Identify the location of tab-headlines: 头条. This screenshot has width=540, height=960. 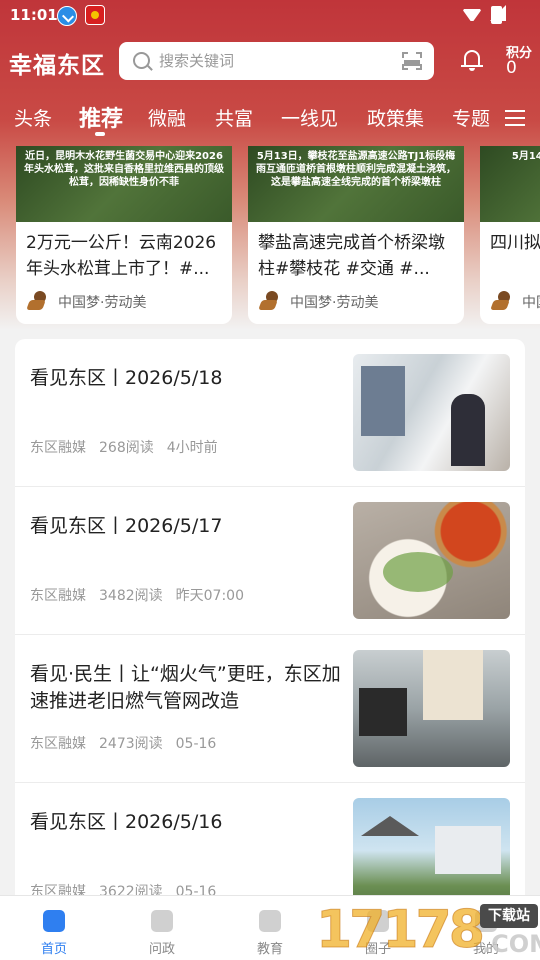
(33, 117).